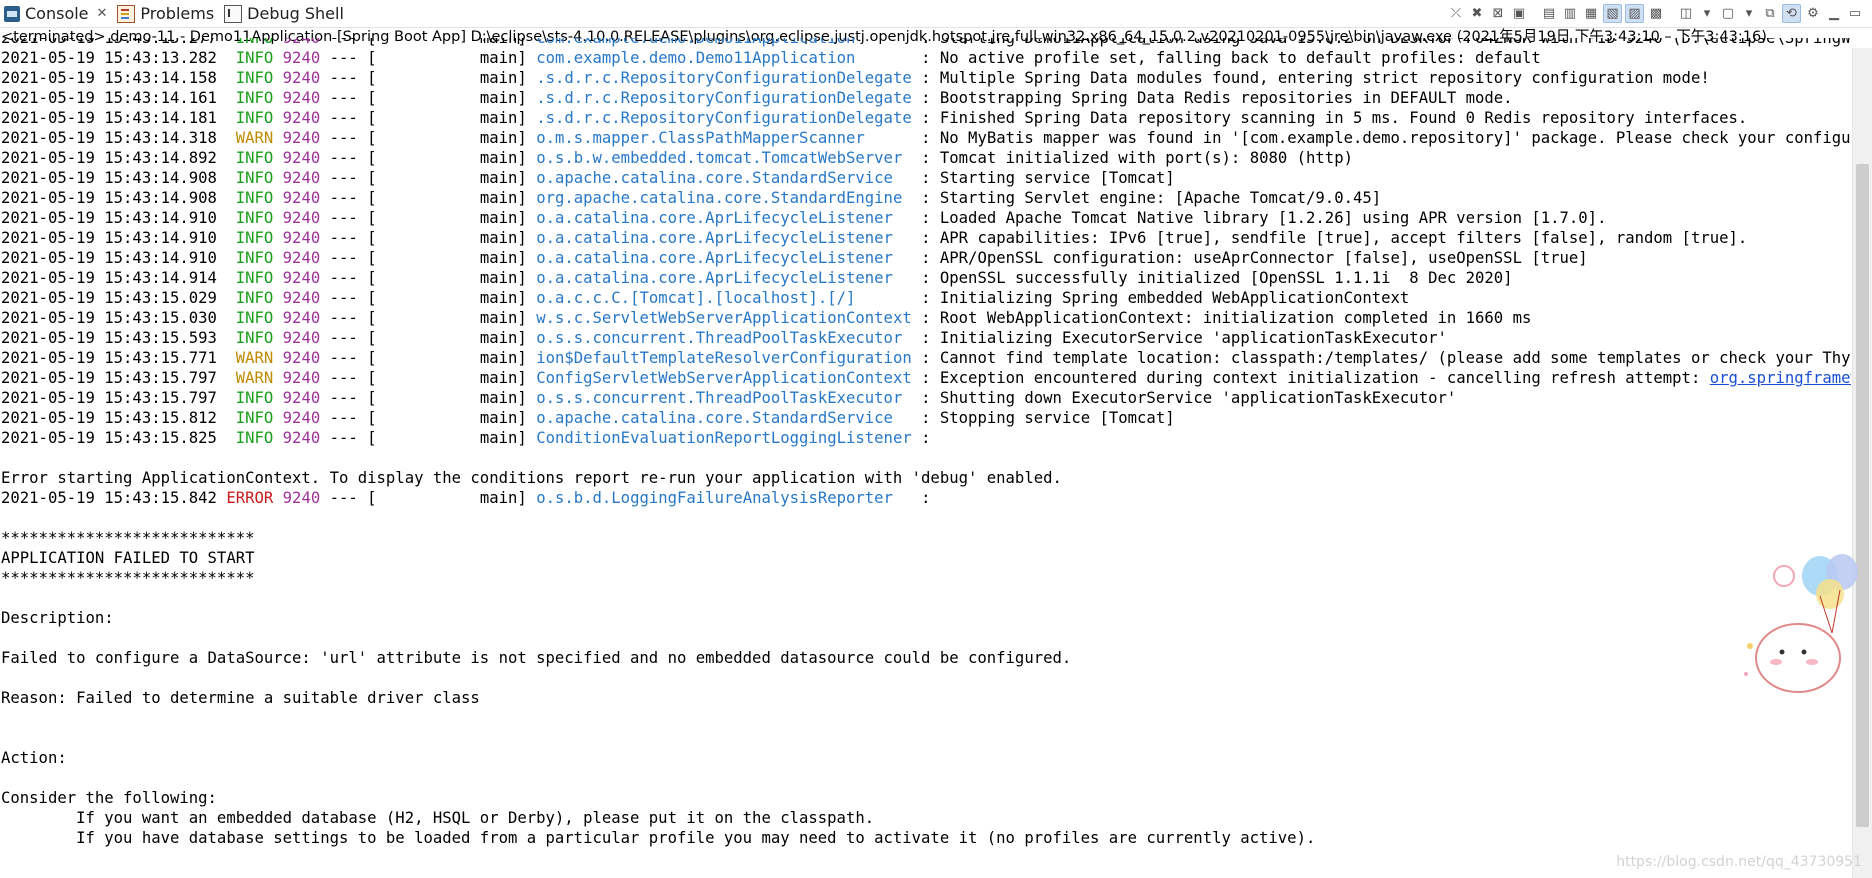 Image resolution: width=1872 pixels, height=878 pixels. I want to click on log-timestamp: 2021-05-19 15:43:15.842, so click(109, 498).